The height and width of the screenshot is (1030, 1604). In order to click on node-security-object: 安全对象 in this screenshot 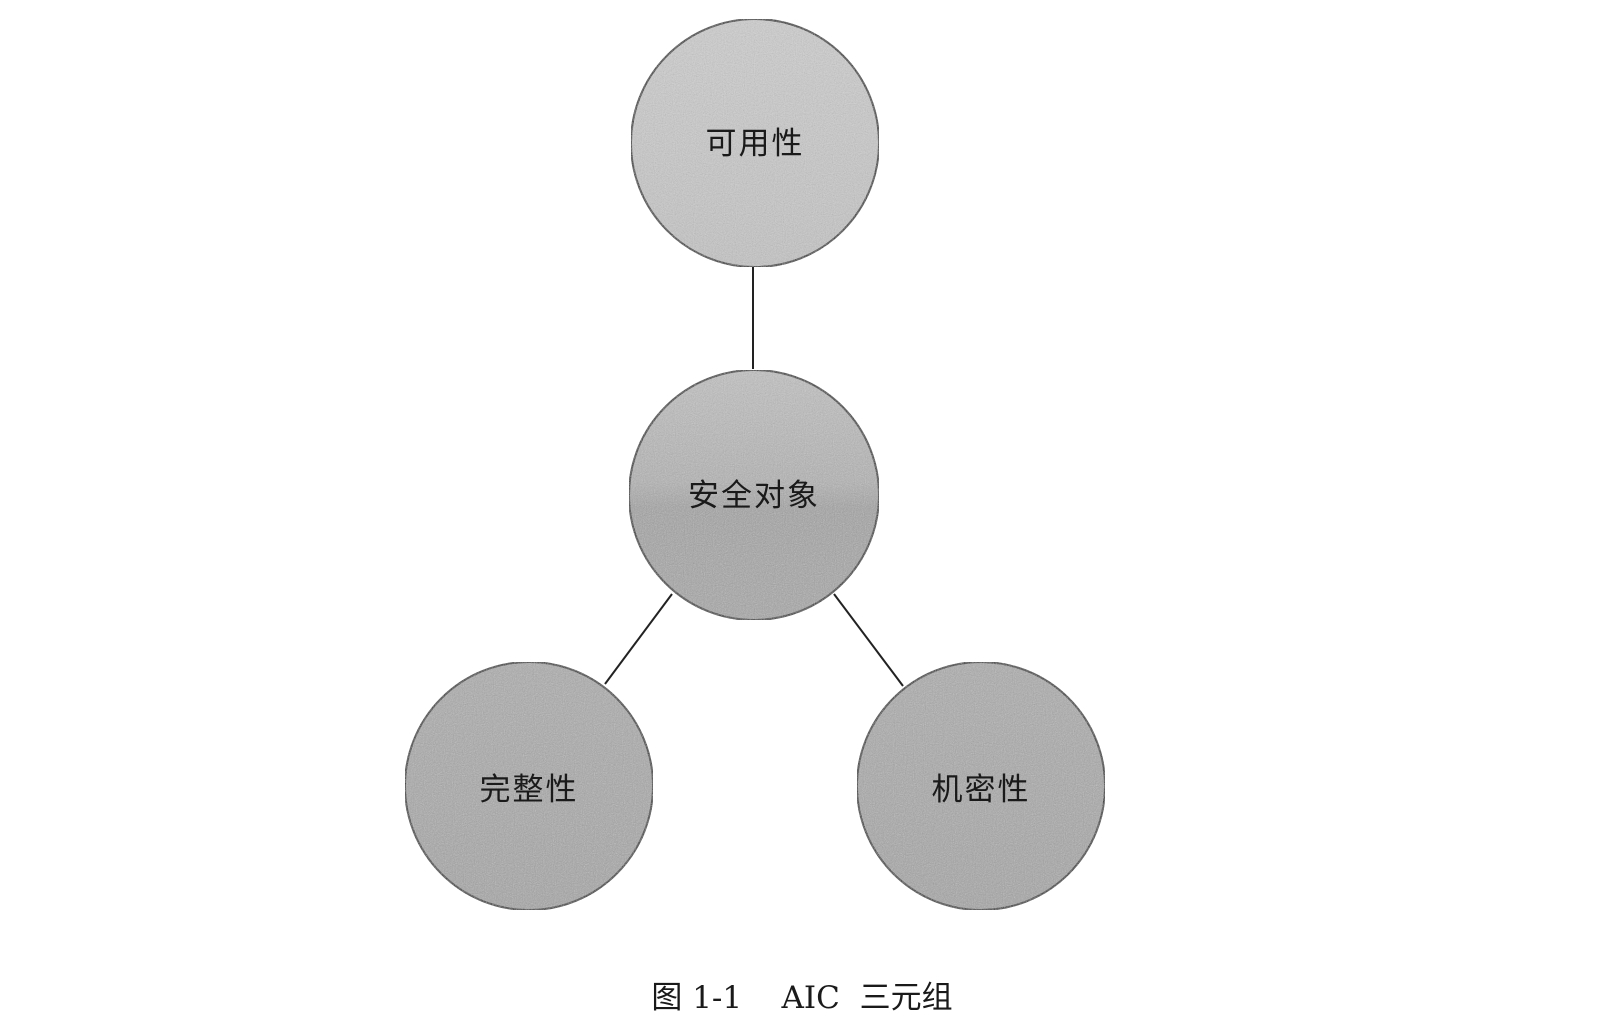, I will do `click(754, 495)`.